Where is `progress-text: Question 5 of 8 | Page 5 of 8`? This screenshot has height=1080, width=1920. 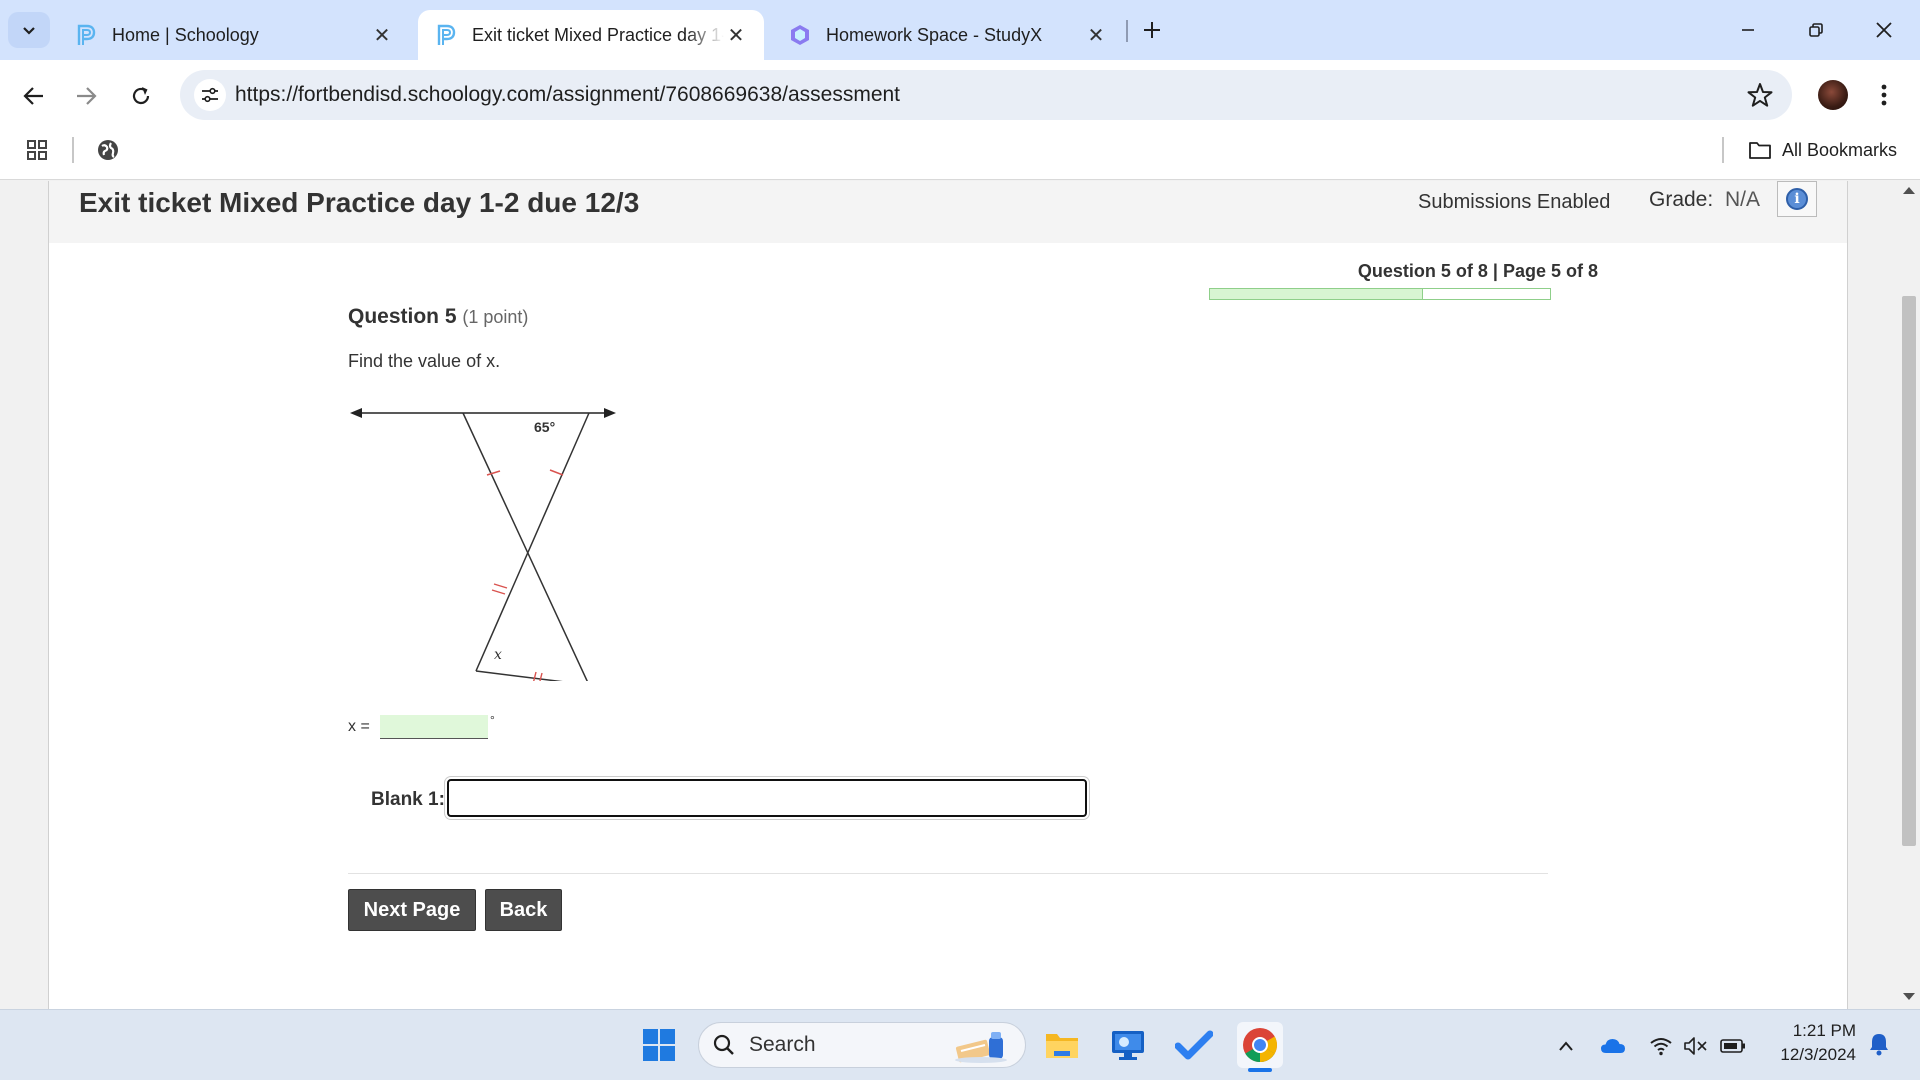
progress-text: Question 5 of 8 | Page 5 of 8 is located at coordinates (1477, 271).